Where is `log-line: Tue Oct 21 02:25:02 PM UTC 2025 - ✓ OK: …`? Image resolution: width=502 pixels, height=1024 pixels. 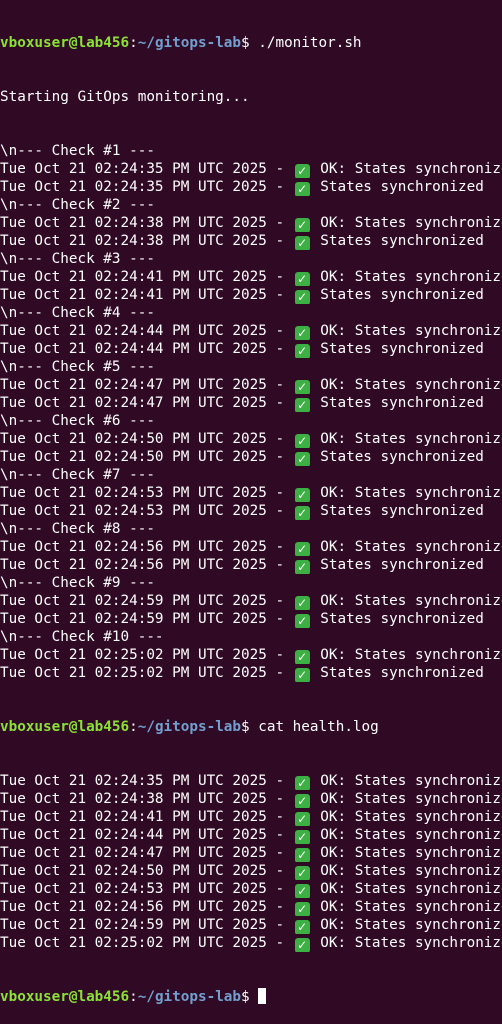 log-line: Tue Oct 21 02:25:02 PM UTC 2025 - ✓ OK: … is located at coordinates (251, 943).